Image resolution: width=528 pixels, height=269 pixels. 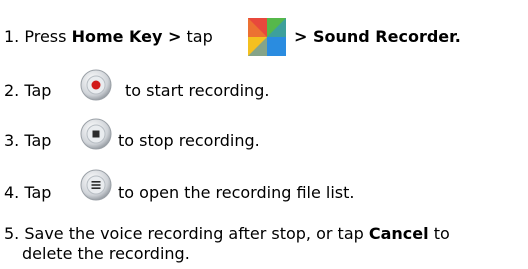 What do you see at coordinates (267, 39) in the screenshot?
I see `app-drawer-icon` at bounding box center [267, 39].